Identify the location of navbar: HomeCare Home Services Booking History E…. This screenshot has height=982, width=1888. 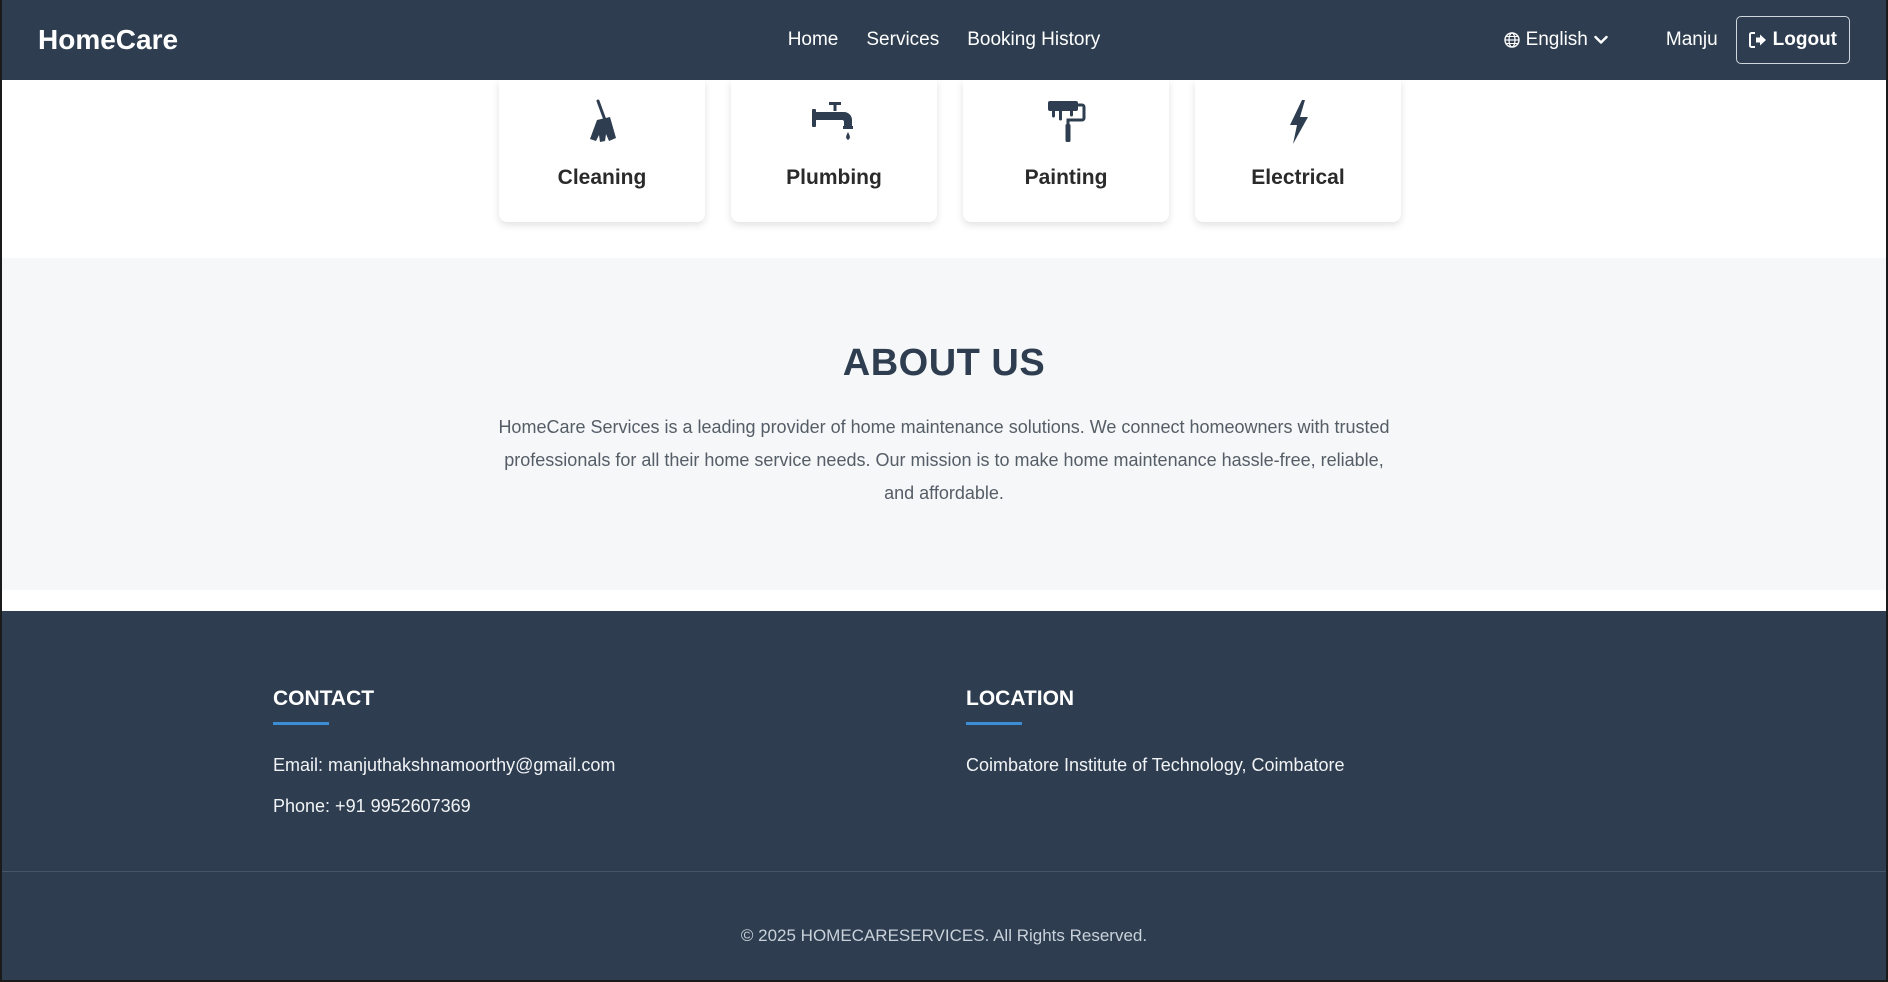
(944, 40).